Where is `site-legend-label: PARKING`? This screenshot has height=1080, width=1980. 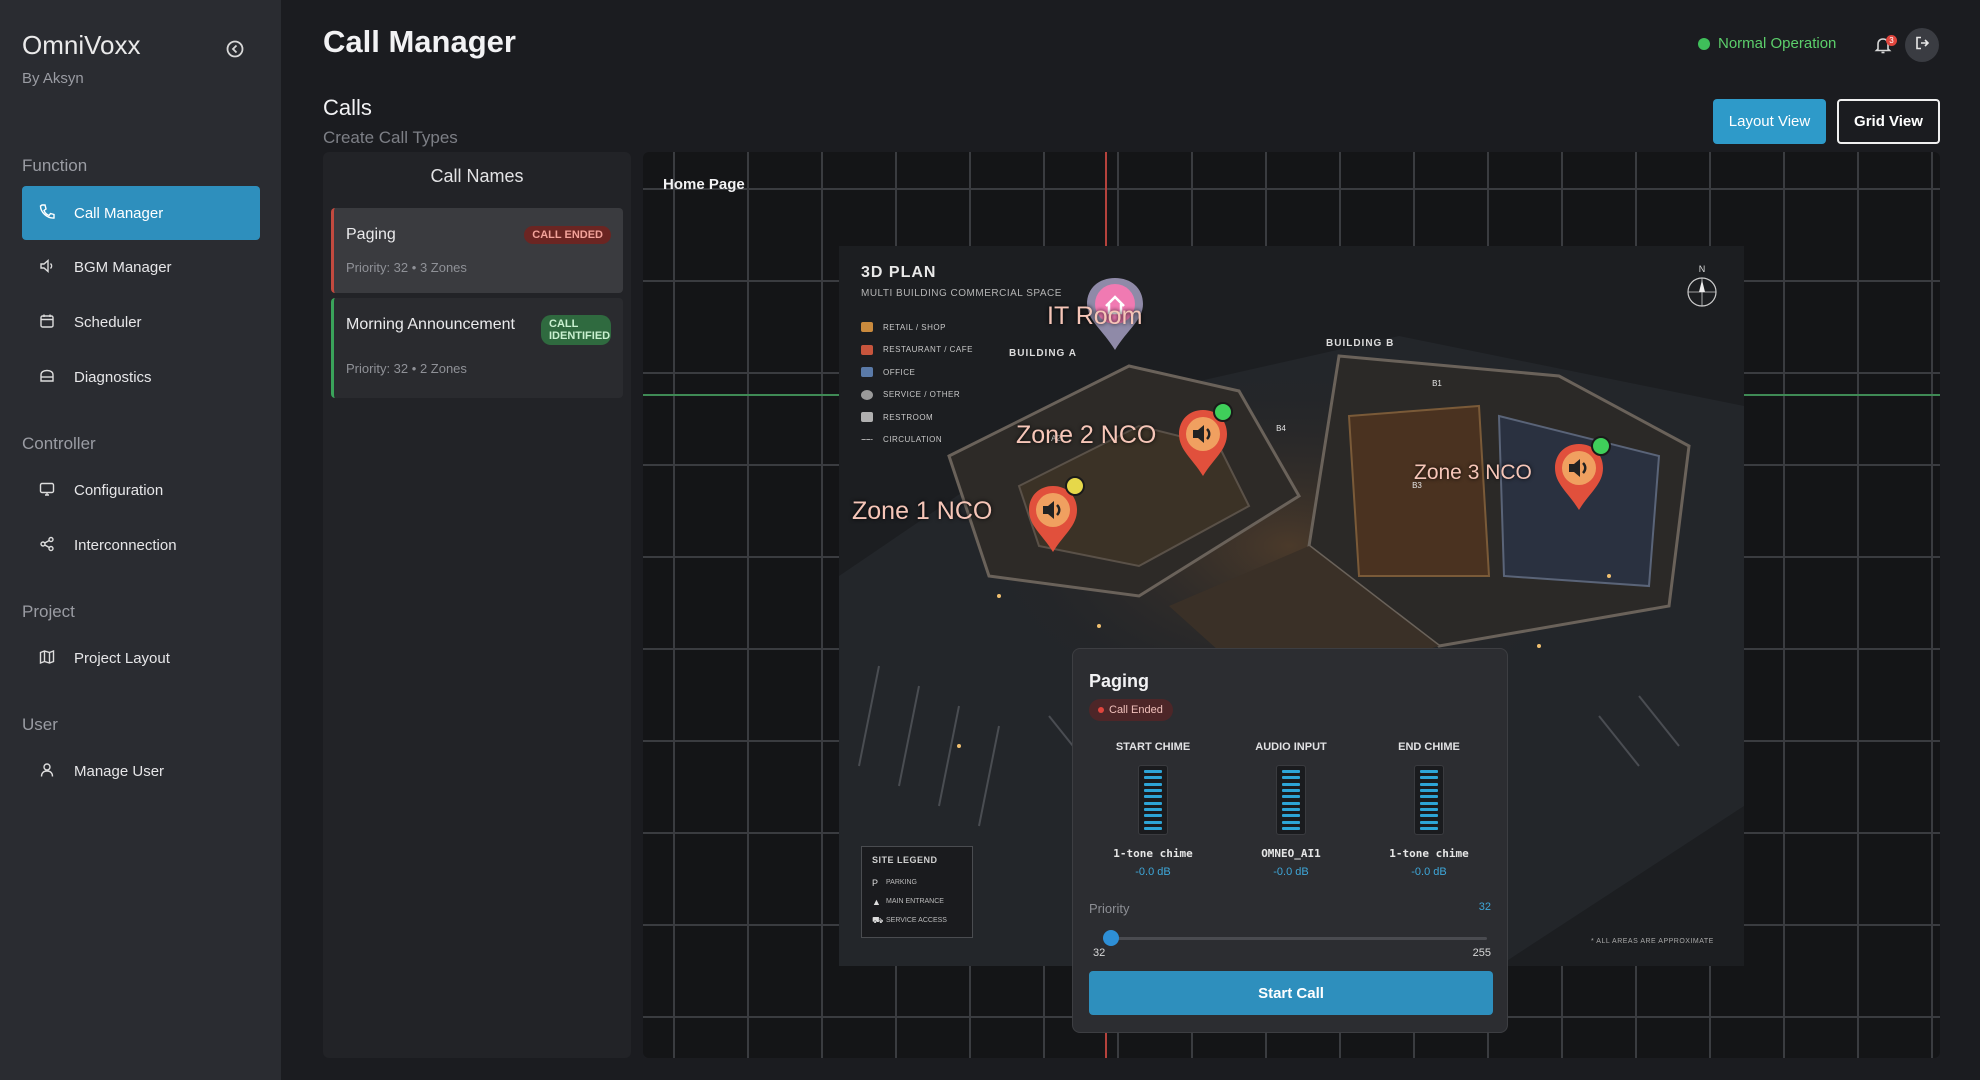 site-legend-label: PARKING is located at coordinates (901, 882).